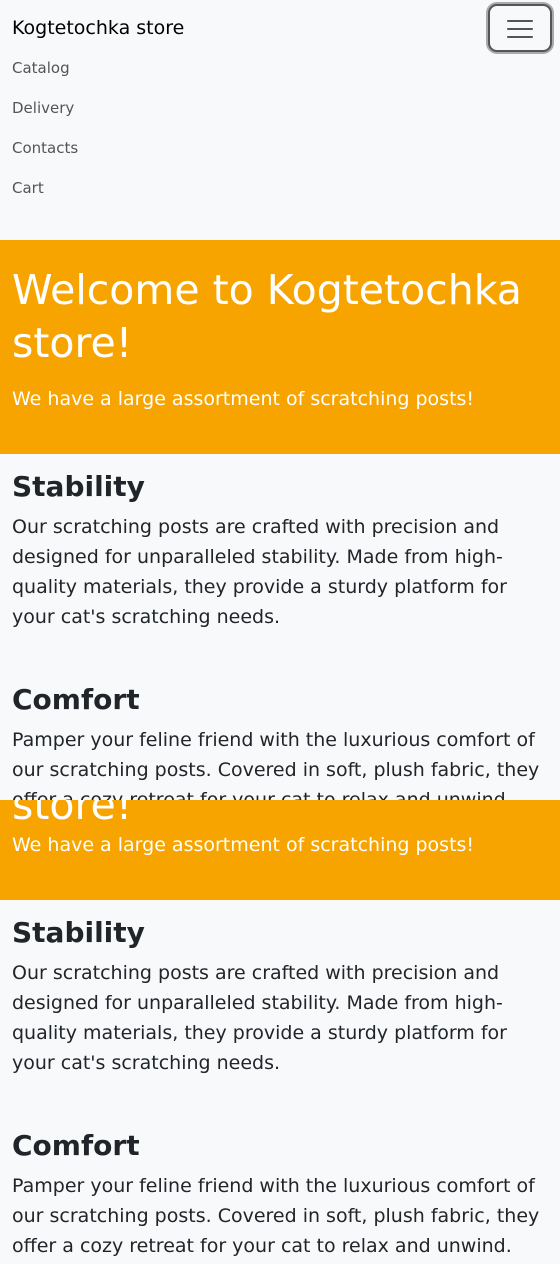 The height and width of the screenshot is (1264, 560). What do you see at coordinates (98, 28) in the screenshot?
I see `brand-link: Kogtetochka store` at bounding box center [98, 28].